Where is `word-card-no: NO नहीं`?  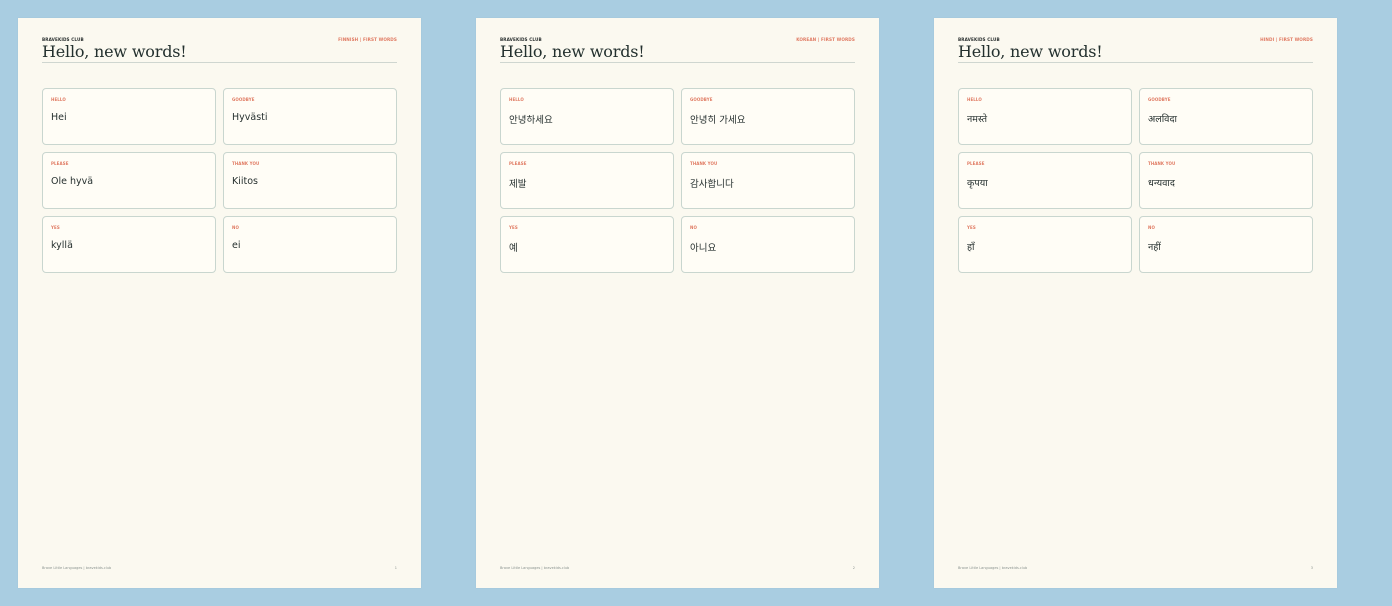 word-card-no: NO नहीं is located at coordinates (1226, 244).